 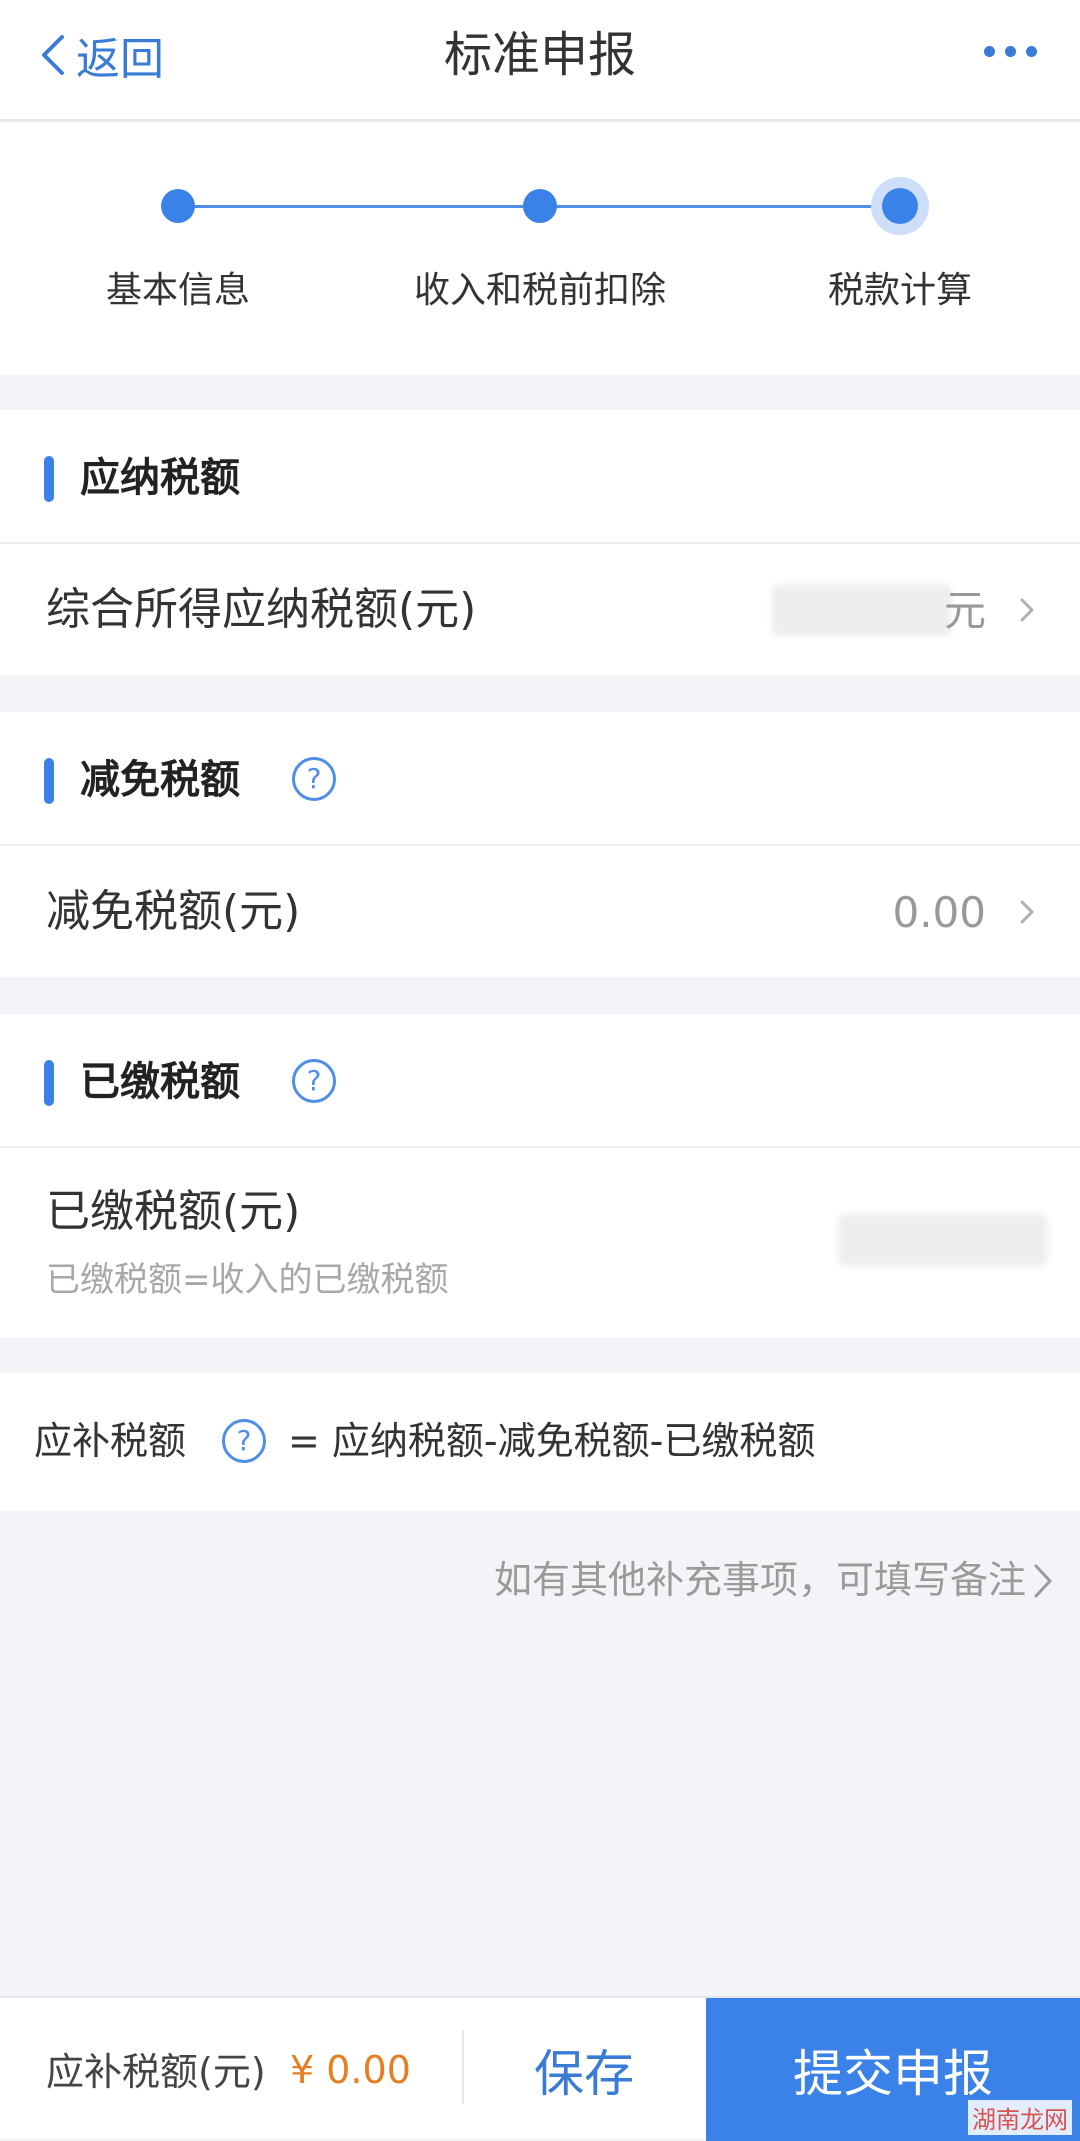 I want to click on row-label: 减免税额(元), so click(x=173, y=911).